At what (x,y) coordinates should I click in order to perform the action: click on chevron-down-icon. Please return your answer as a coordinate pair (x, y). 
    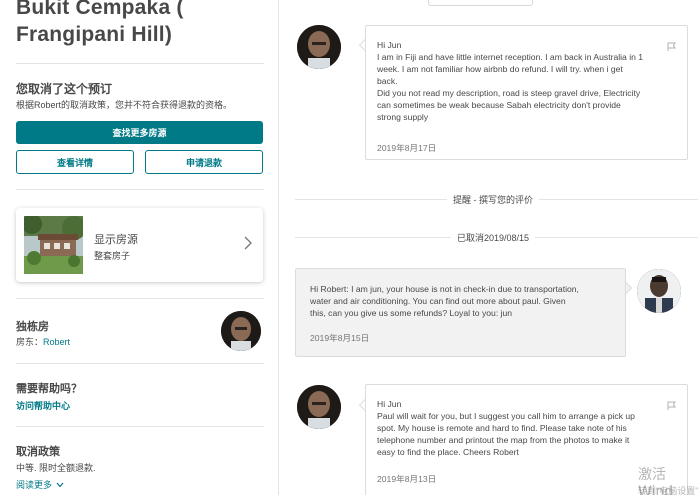
    Looking at the image, I should click on (60, 485).